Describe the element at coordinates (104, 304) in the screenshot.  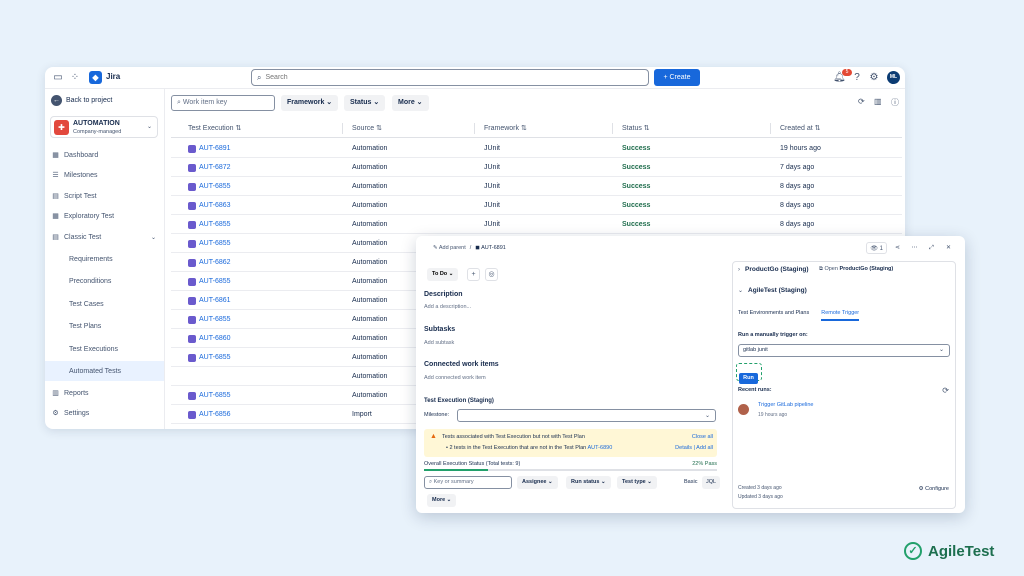
I see `sidebar-item-test-cases: Test Cases` at that location.